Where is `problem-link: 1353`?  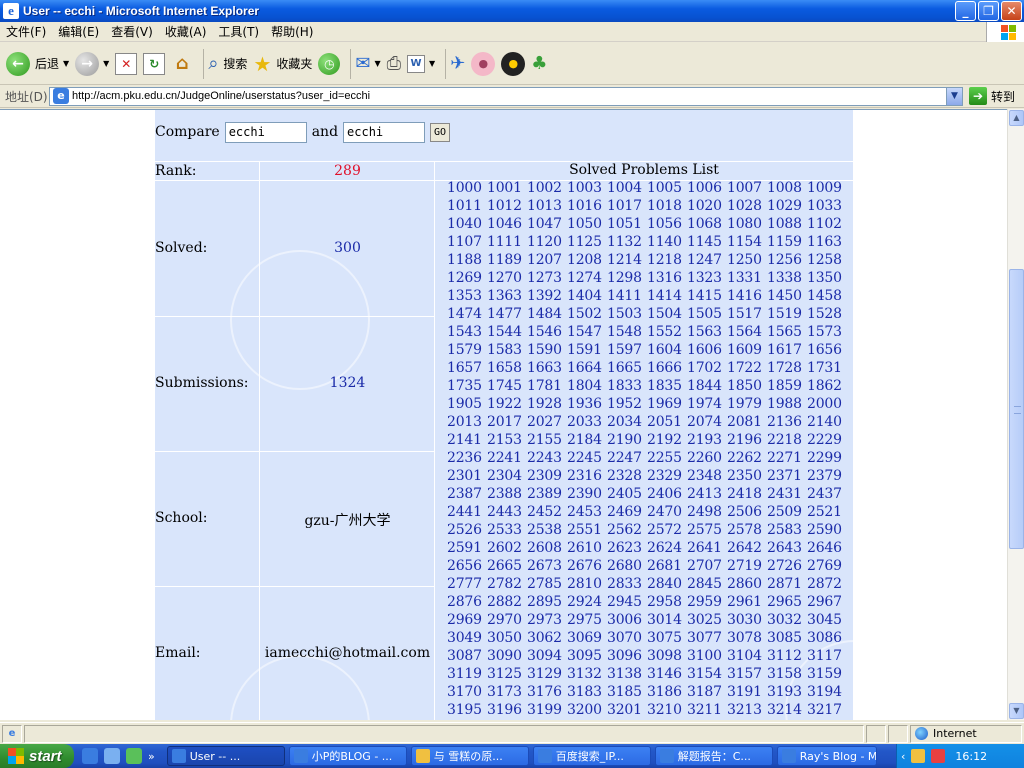 problem-link: 1353 is located at coordinates (467, 297).